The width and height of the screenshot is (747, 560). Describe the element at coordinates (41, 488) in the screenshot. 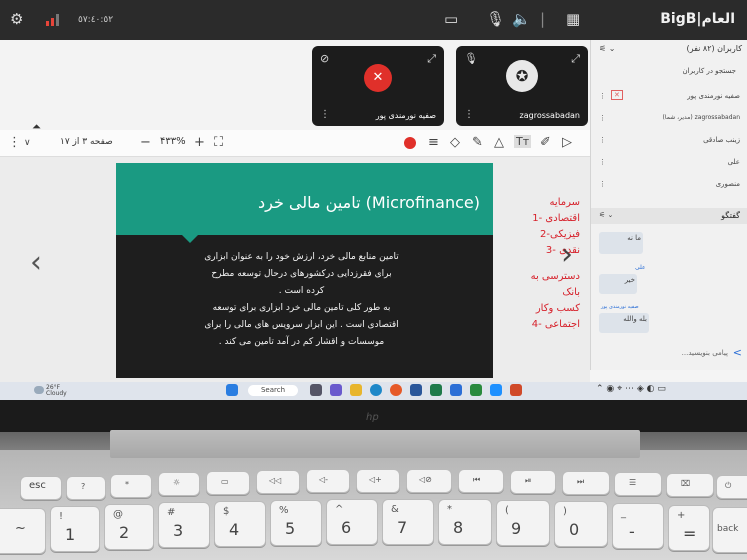

I see `key-esc: esc` at that location.